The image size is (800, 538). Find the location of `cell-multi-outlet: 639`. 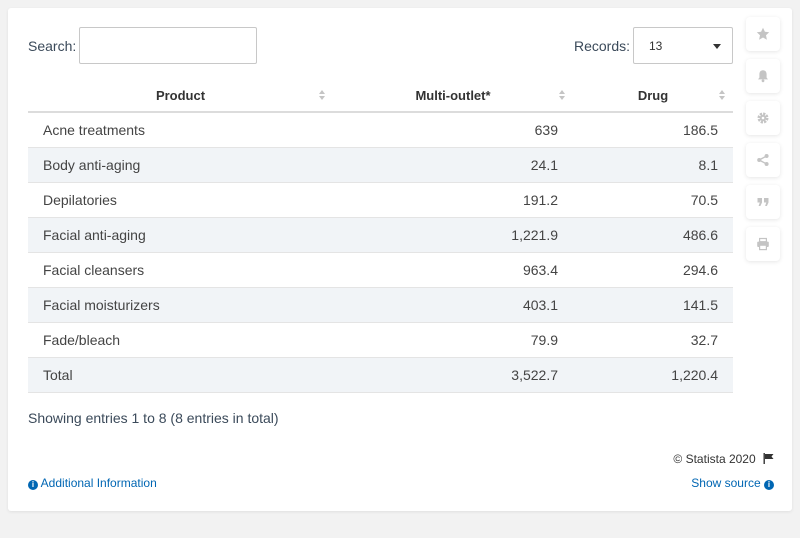

cell-multi-outlet: 639 is located at coordinates (453, 129).